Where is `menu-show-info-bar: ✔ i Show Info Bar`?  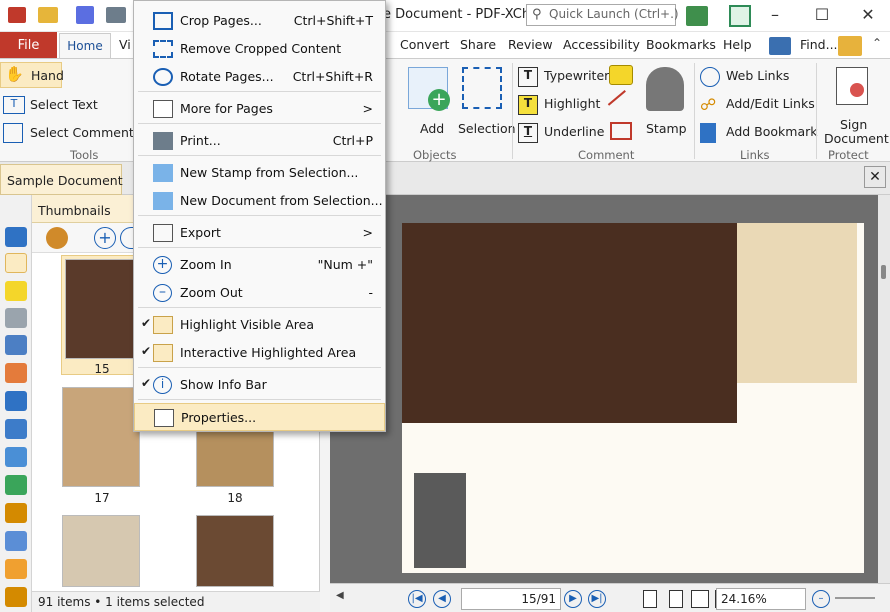
menu-show-info-bar: ✔ i Show Info Bar is located at coordinates (259, 385).